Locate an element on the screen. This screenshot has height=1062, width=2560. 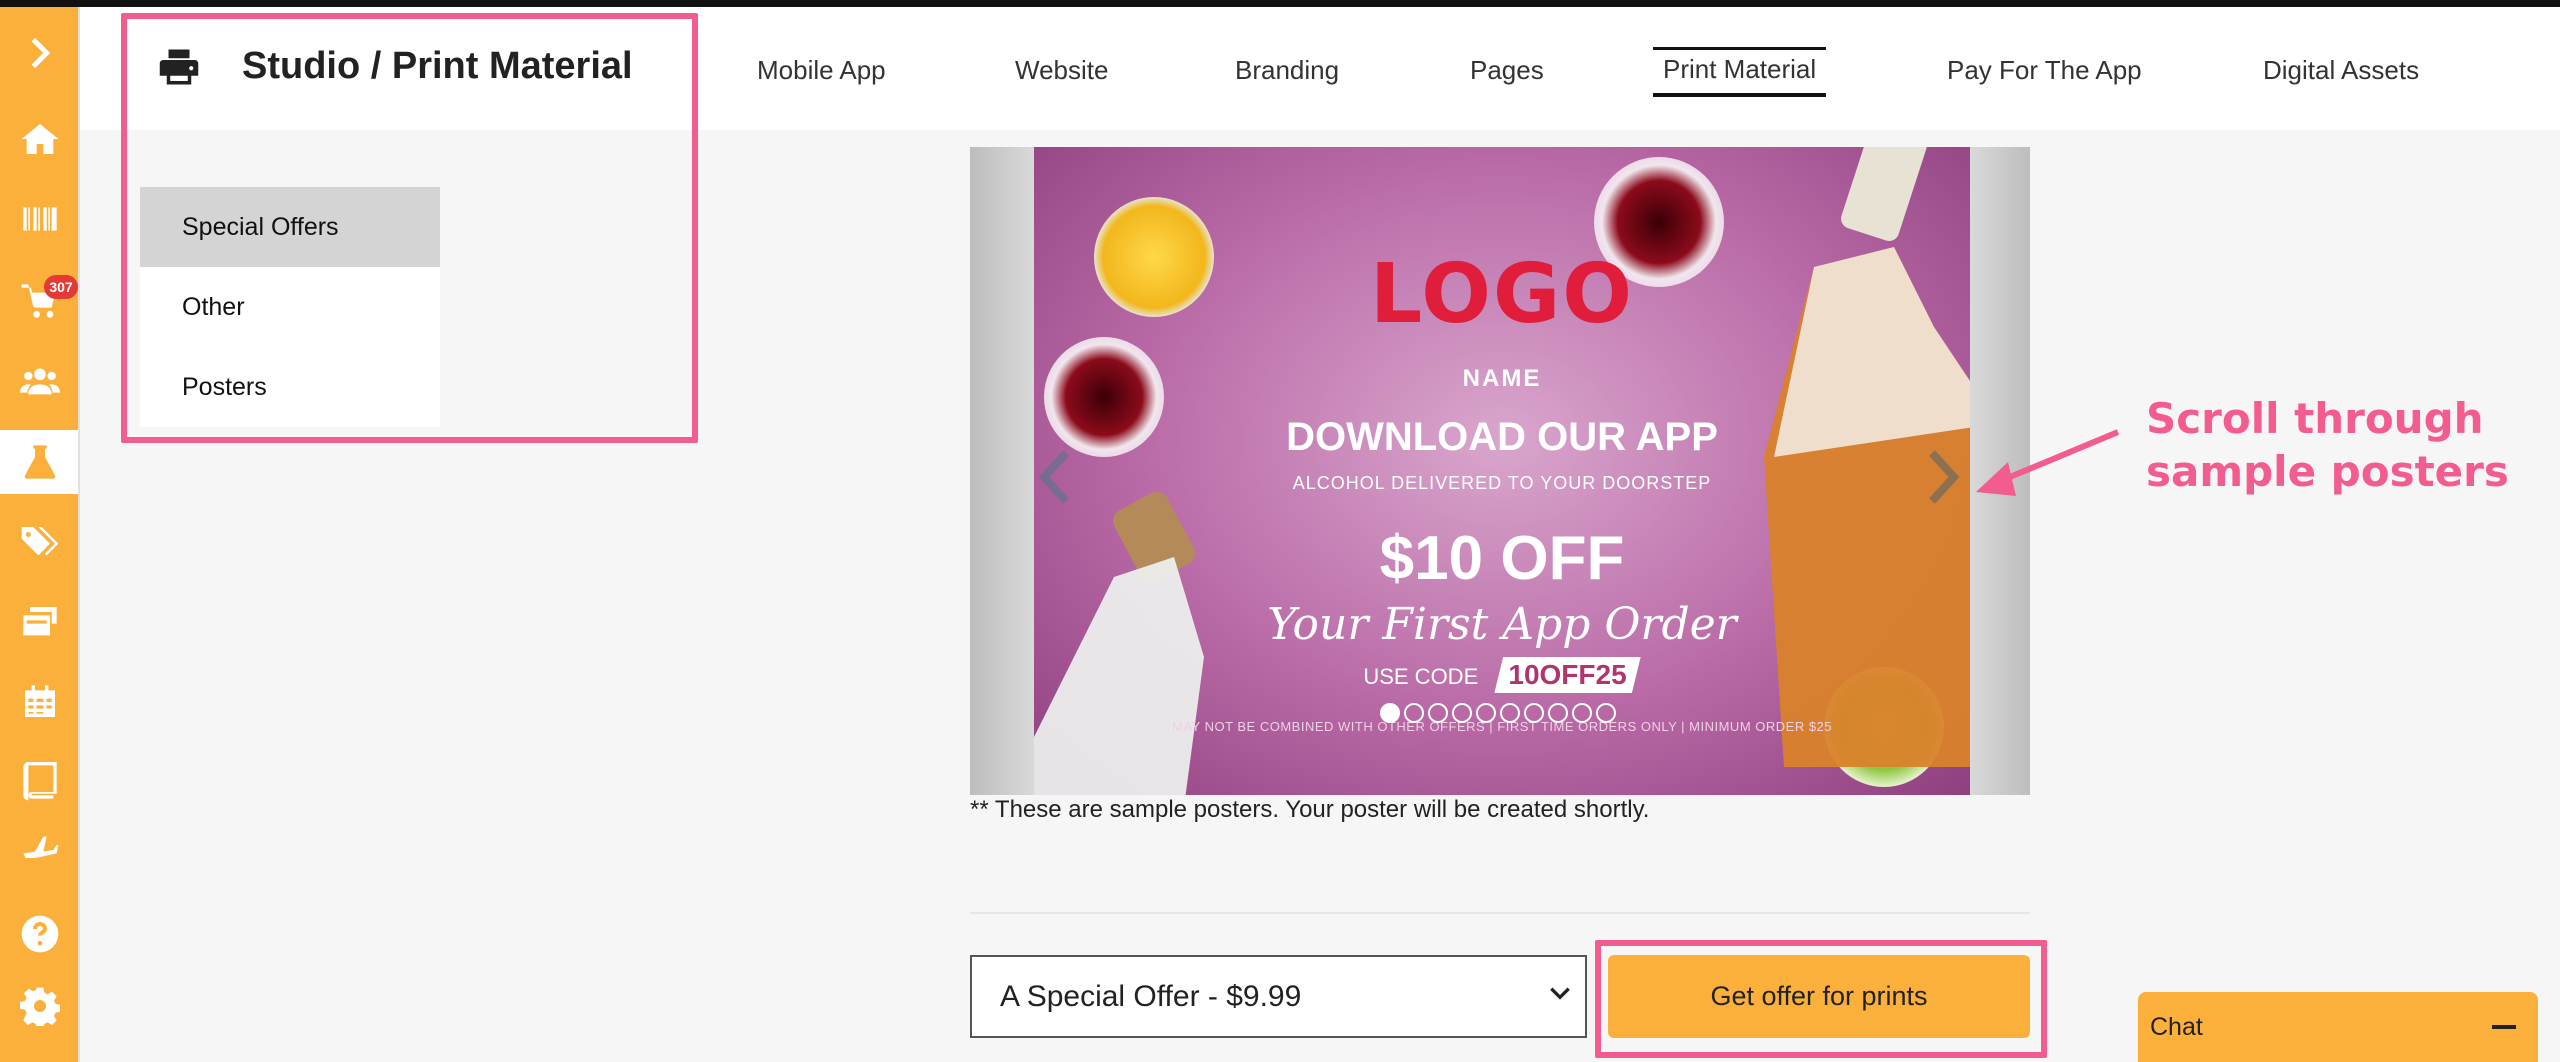
annotation-arrow is located at coordinates (2048, 462).